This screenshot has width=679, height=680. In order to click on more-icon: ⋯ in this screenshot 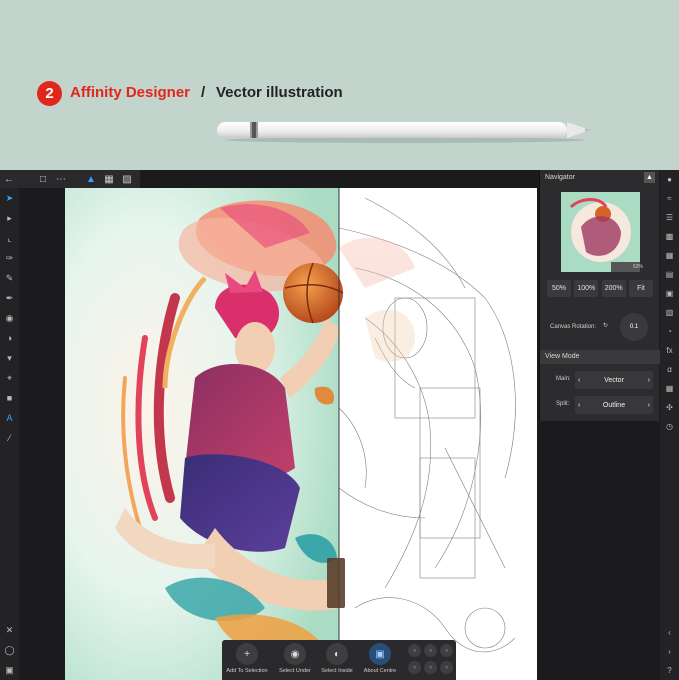, I will do `click(61, 179)`.